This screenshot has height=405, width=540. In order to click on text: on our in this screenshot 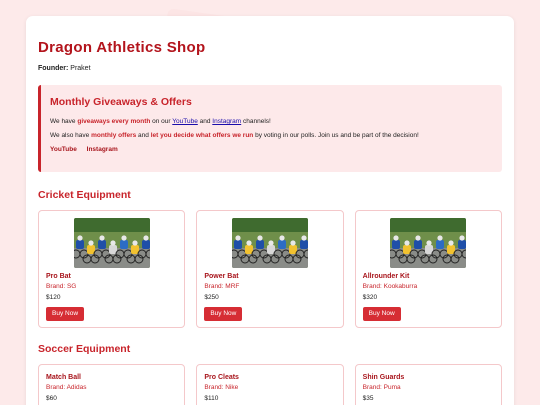, I will do `click(161, 121)`.